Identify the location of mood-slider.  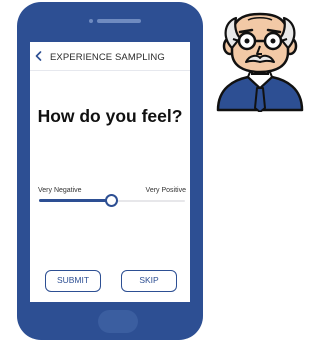
(112, 201).